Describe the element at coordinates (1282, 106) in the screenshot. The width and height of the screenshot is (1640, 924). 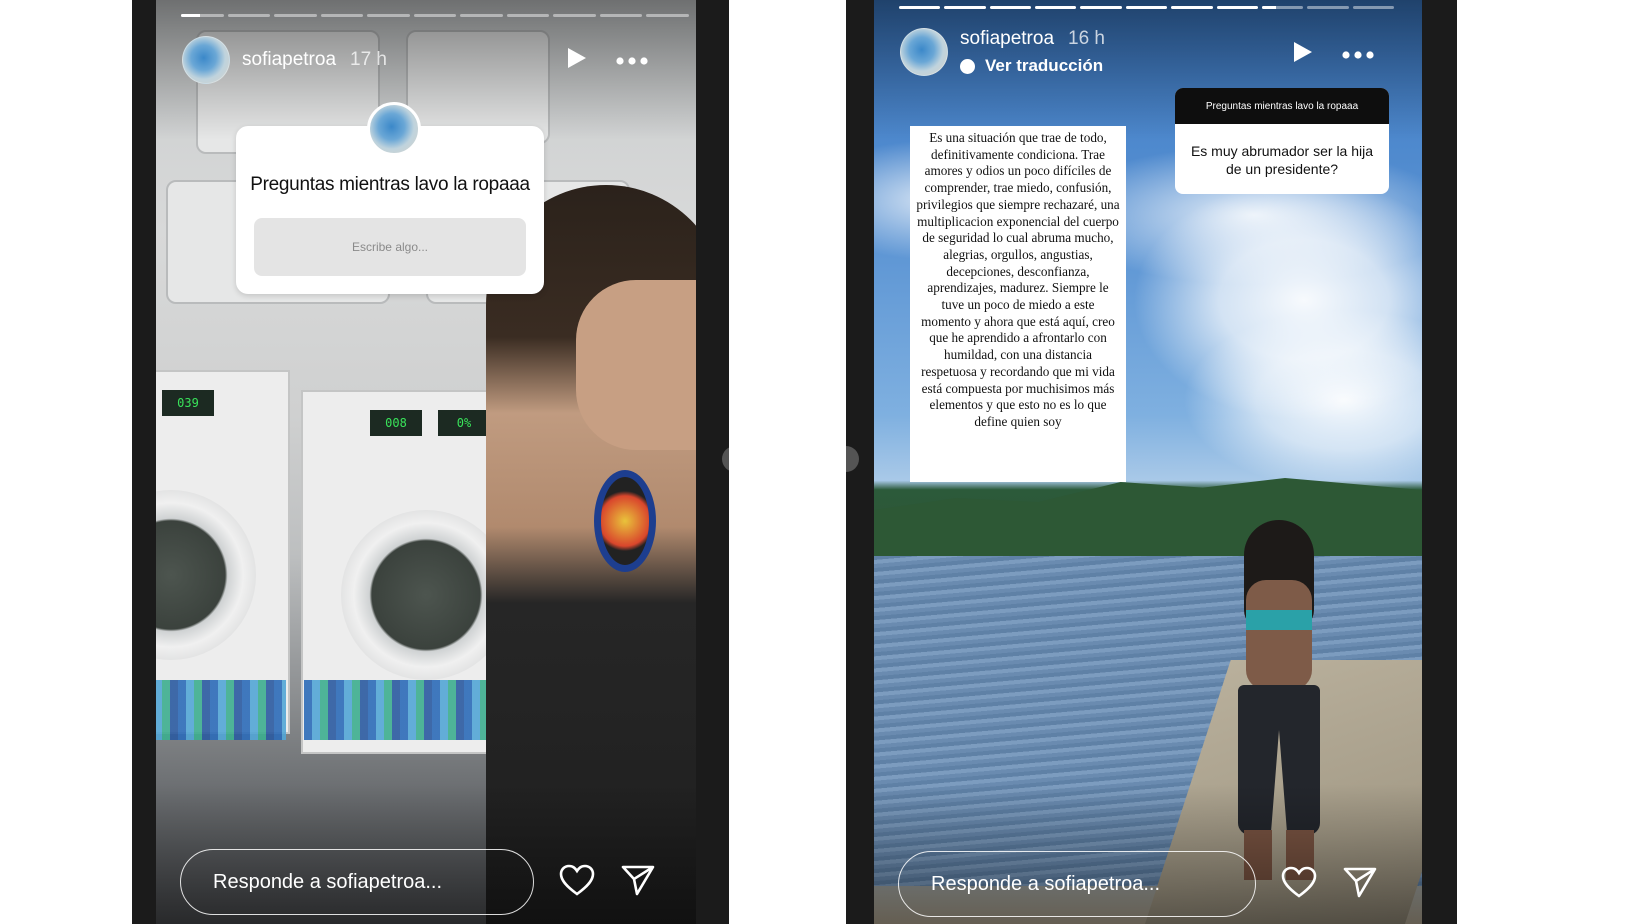
I see `question-card-header: Preguntas mientras lavo la ropaaa` at that location.